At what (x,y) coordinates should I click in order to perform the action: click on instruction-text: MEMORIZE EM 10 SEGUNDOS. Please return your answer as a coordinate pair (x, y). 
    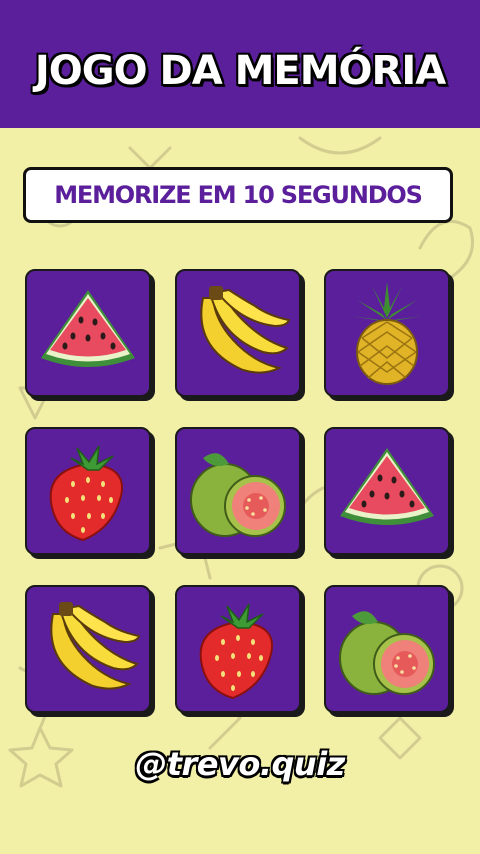
    Looking at the image, I should click on (238, 195).